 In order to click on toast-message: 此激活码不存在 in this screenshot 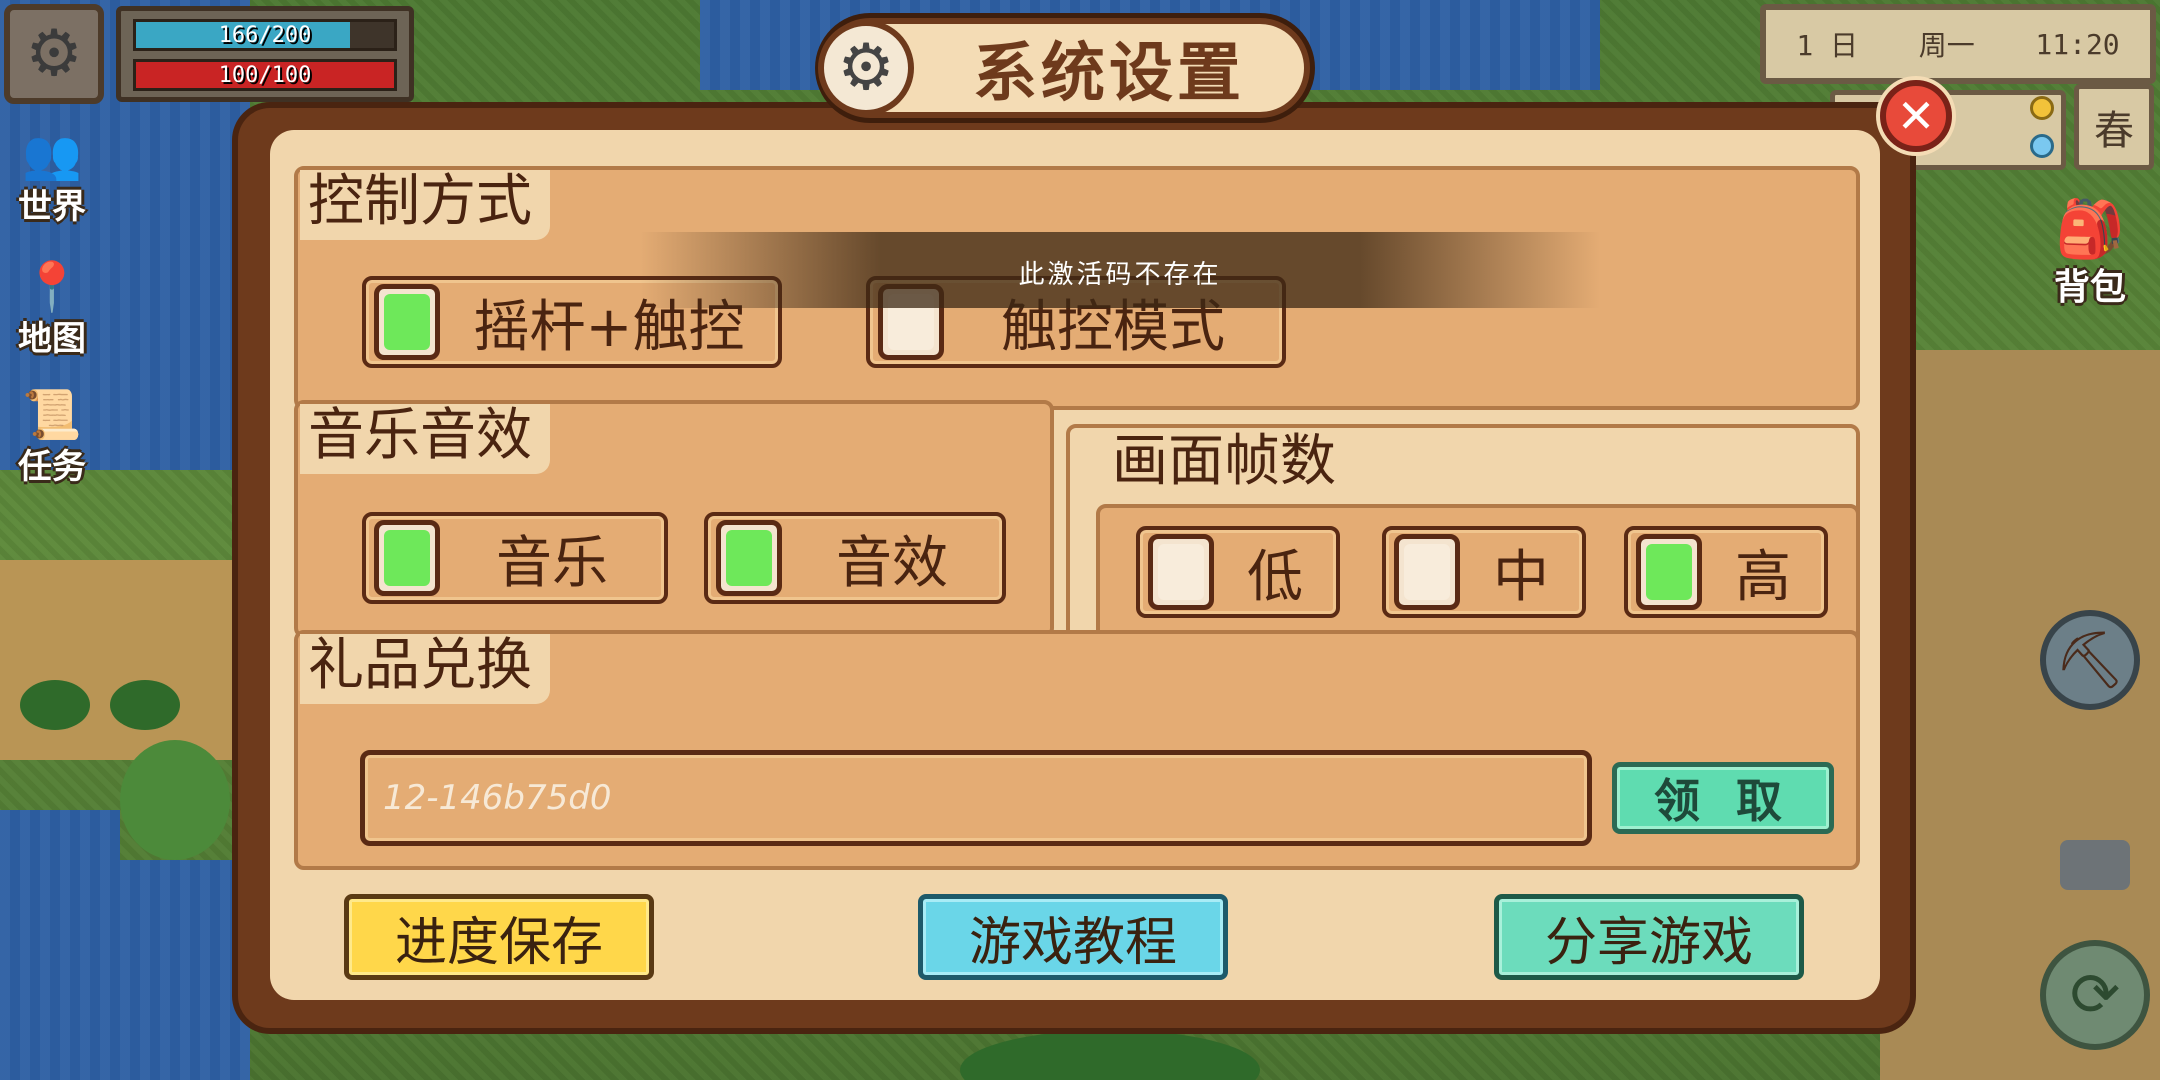, I will do `click(1120, 270)`.